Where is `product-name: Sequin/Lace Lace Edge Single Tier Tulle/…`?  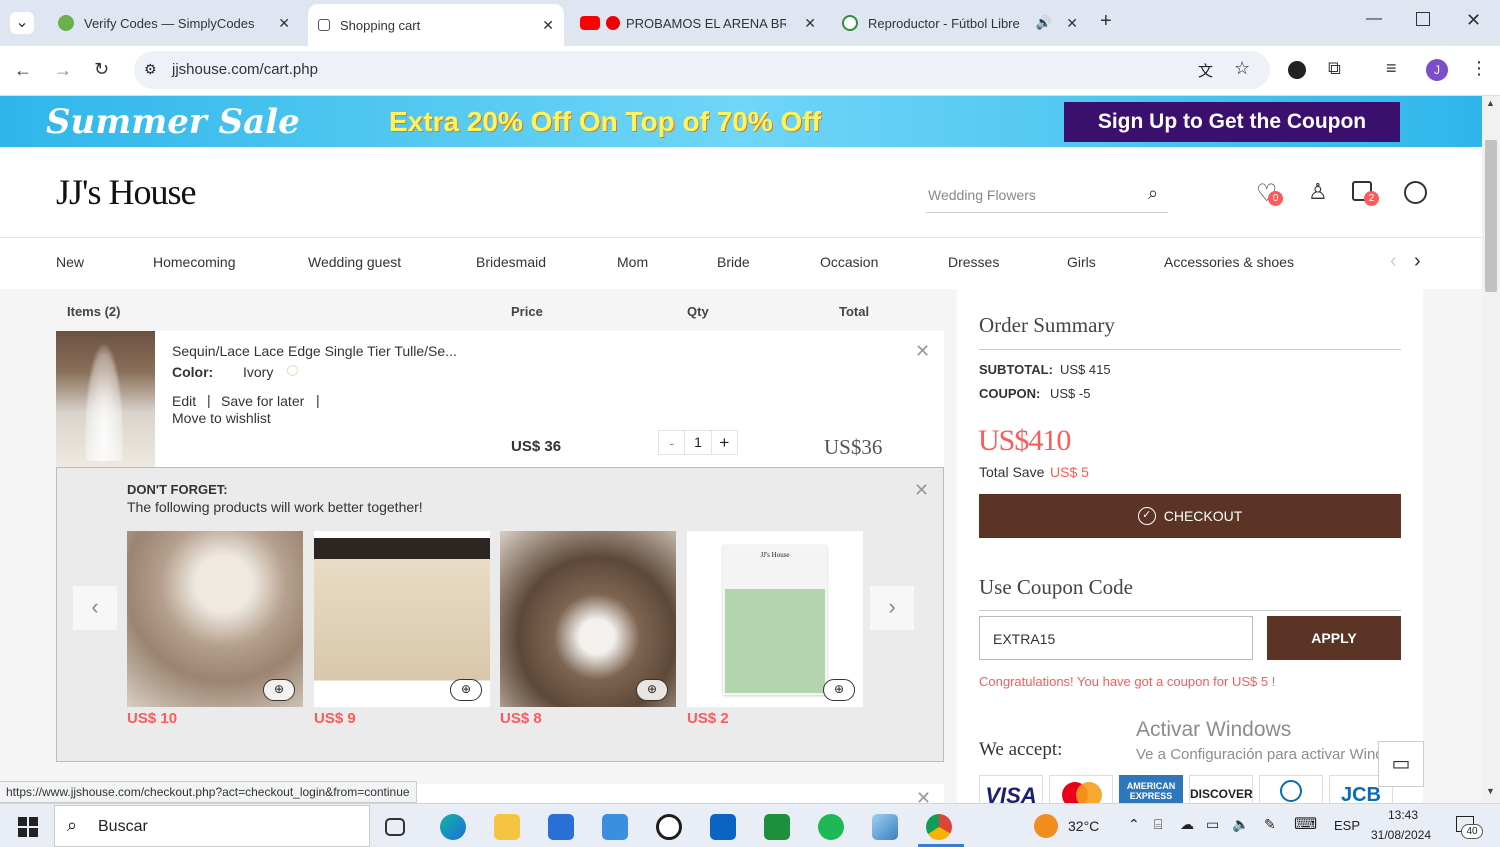 product-name: Sequin/Lace Lace Edge Single Tier Tulle/… is located at coordinates (314, 351).